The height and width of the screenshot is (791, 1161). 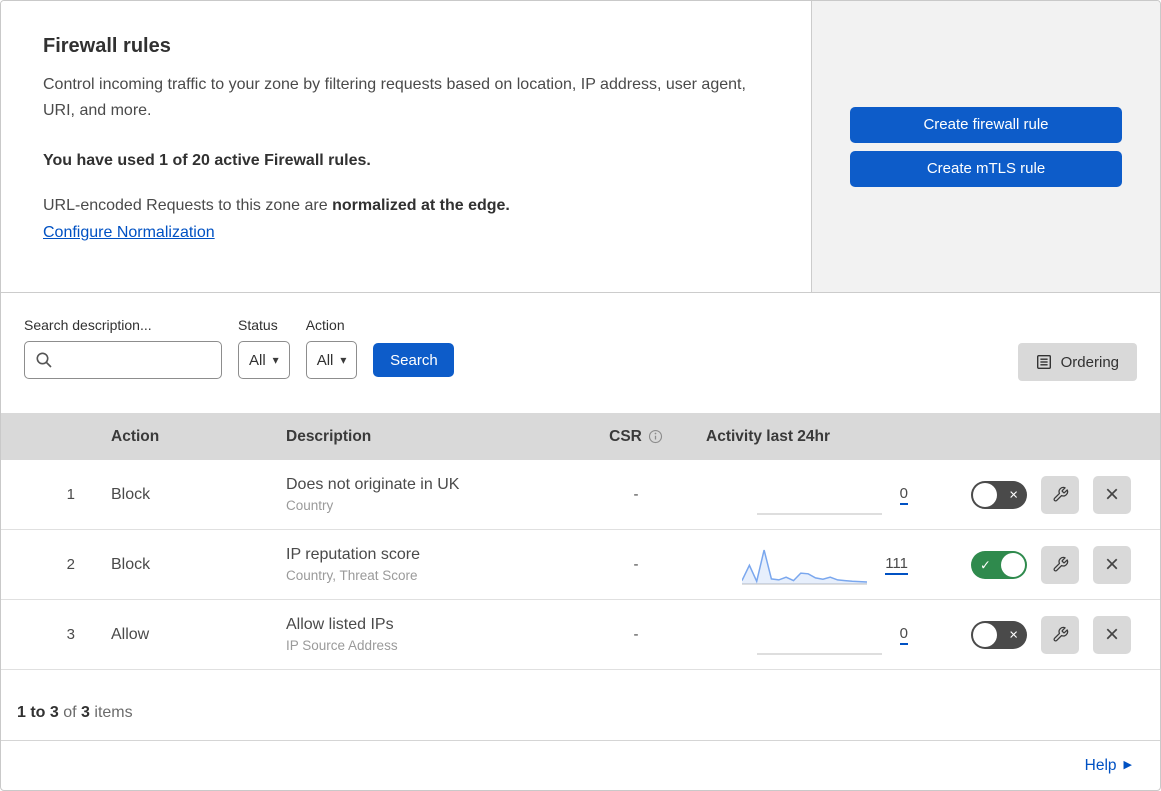 What do you see at coordinates (655, 436) in the screenshot?
I see `info-icon` at bounding box center [655, 436].